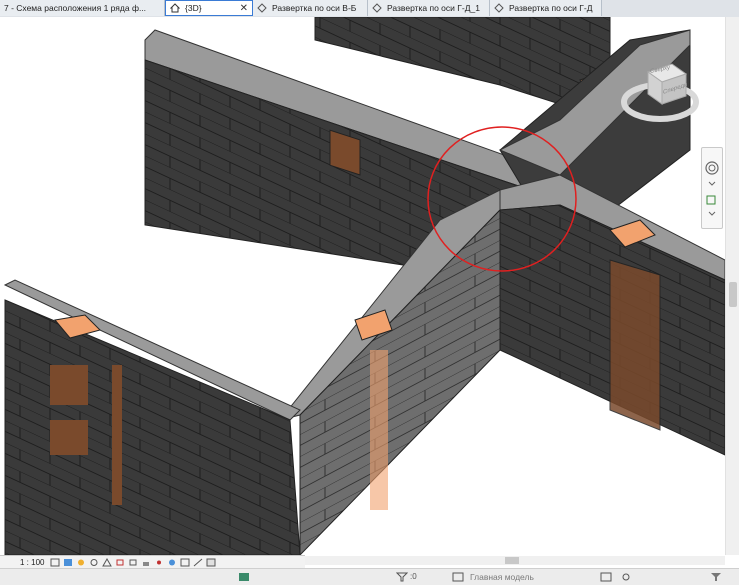 The width and height of the screenshot is (739, 585). Describe the element at coordinates (146, 562) in the screenshot. I see `lock-3d-view-icon` at that location.